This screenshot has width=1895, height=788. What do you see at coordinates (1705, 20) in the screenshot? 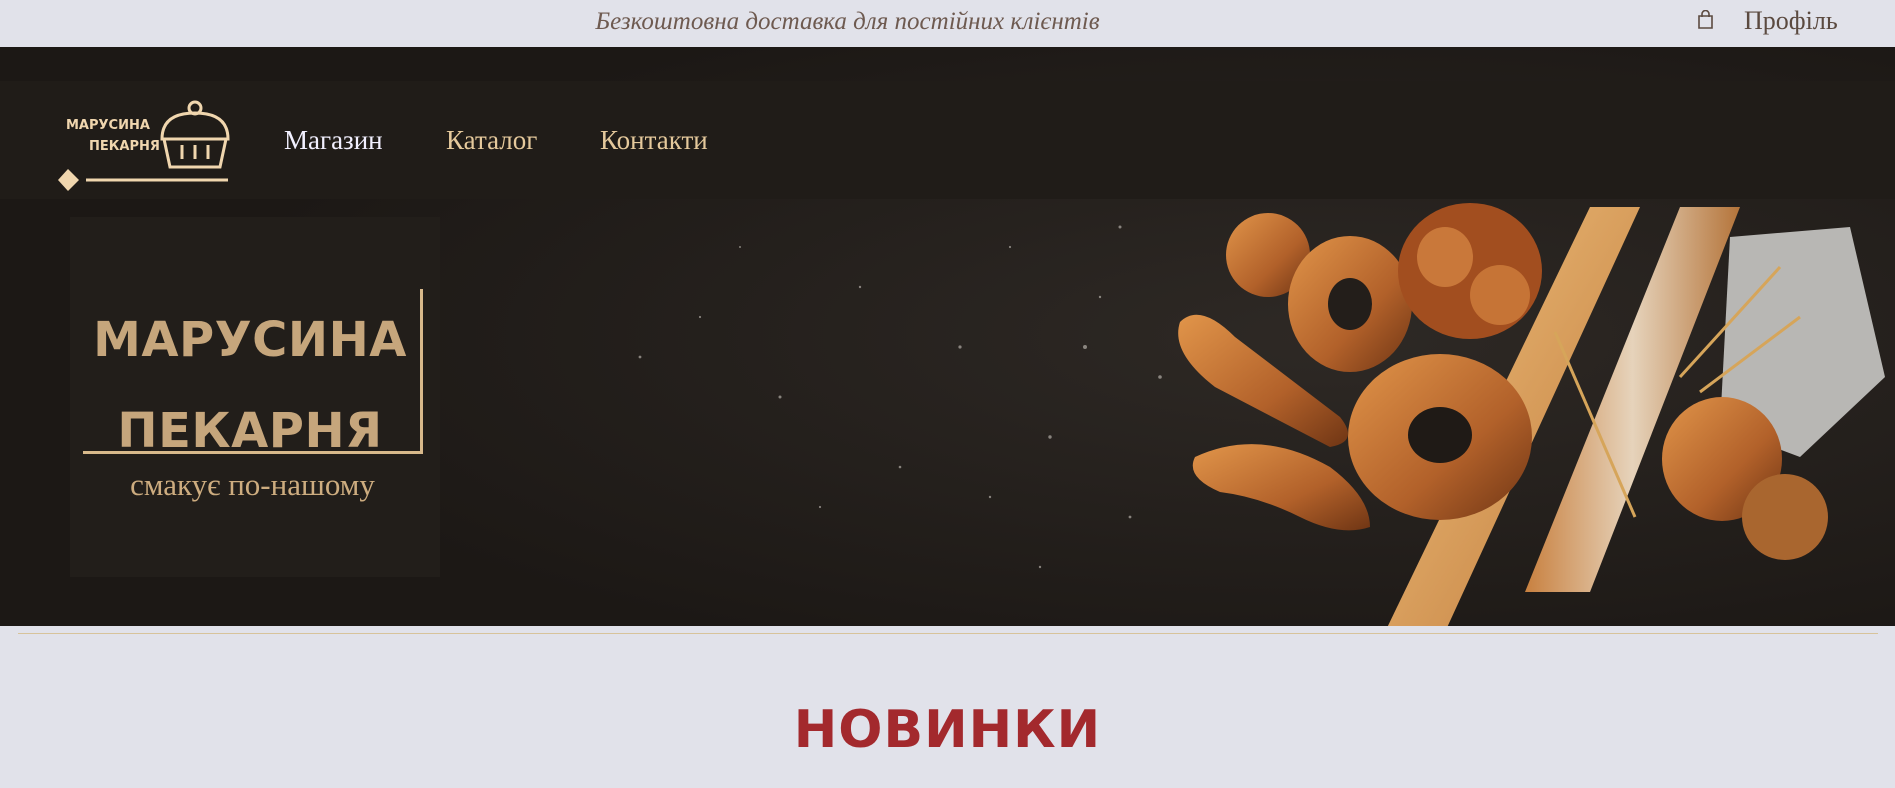
I see `shopping-bag-icon` at bounding box center [1705, 20].